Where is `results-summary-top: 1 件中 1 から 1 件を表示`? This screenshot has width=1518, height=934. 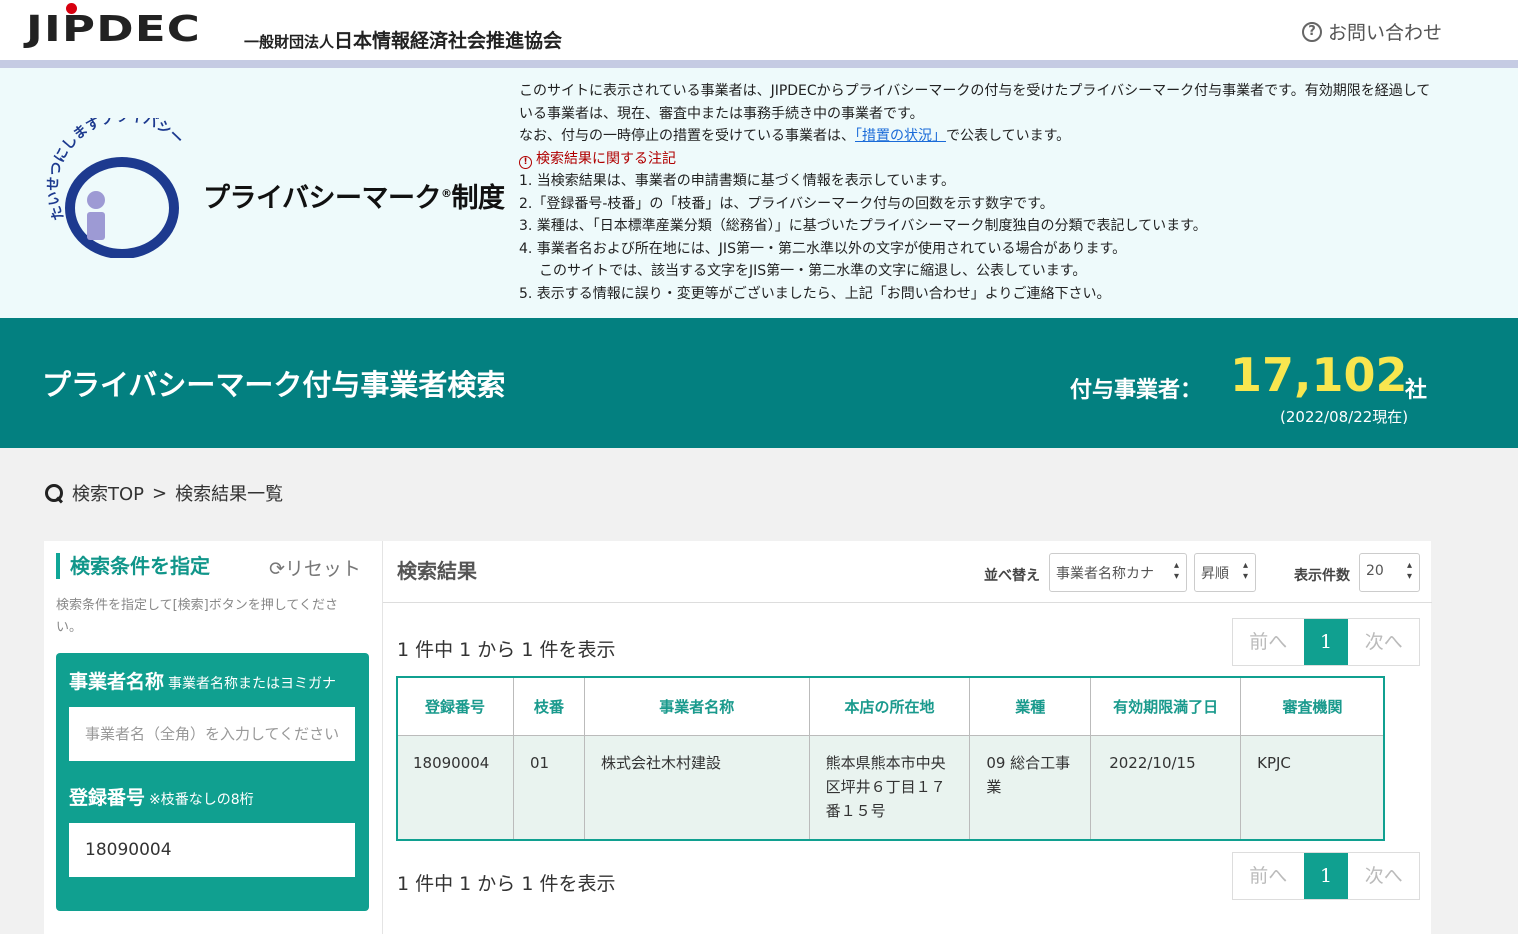 results-summary-top: 1 件中 1 から 1 件を表示 is located at coordinates (506, 650).